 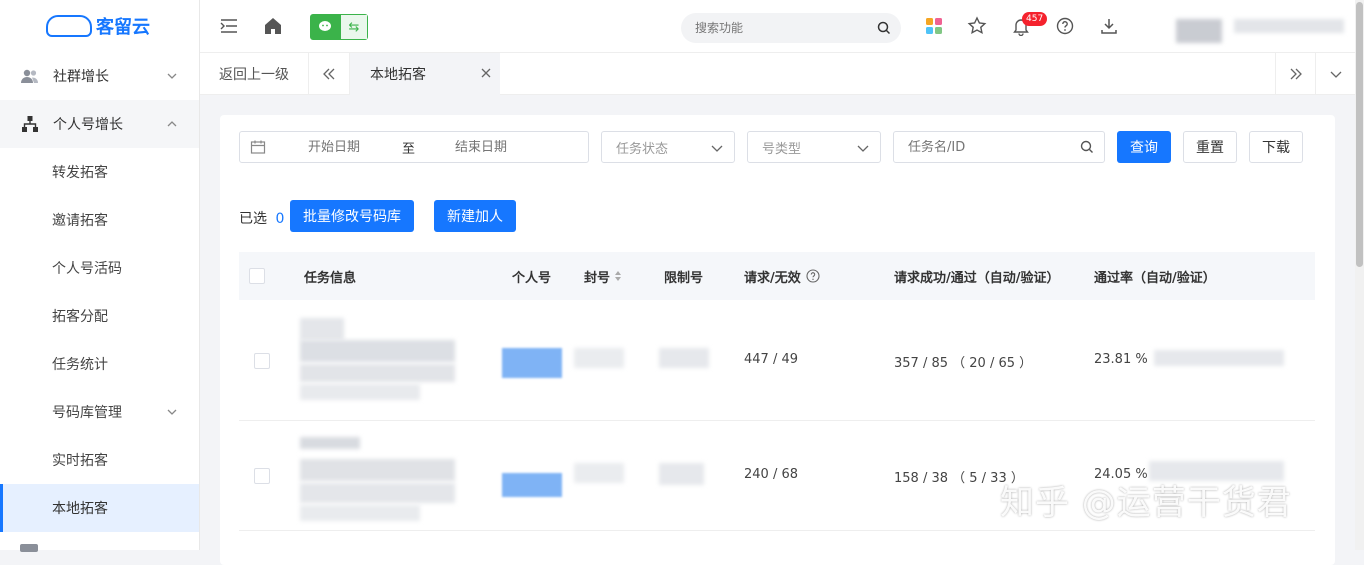 I want to click on sidebar-item-forward: 转发拓客, so click(x=99, y=172).